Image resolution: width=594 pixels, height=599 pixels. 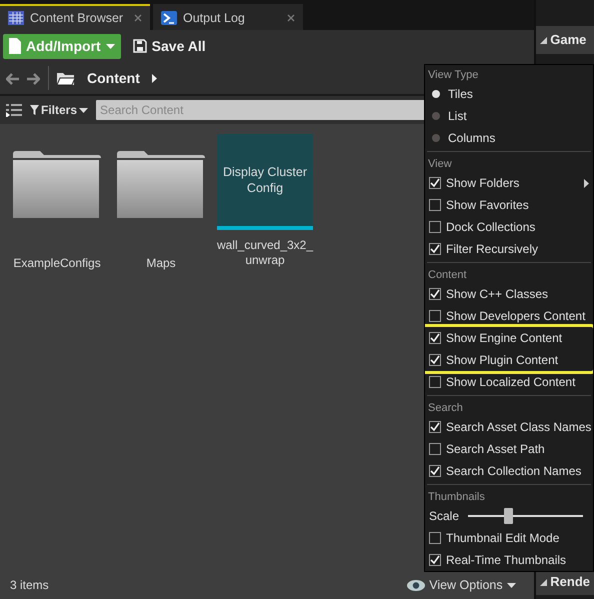 What do you see at coordinates (509, 316) in the screenshot?
I see `menu-item: Show Developers Content` at bounding box center [509, 316].